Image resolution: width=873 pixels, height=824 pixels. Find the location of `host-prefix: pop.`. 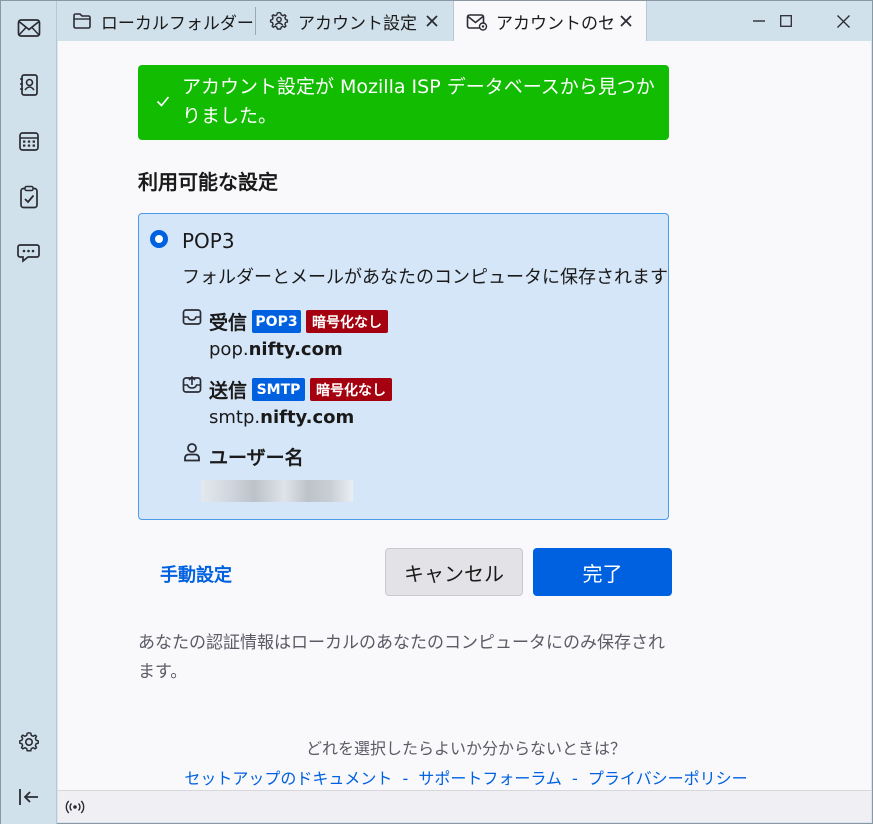

host-prefix: pop. is located at coordinates (229, 349).